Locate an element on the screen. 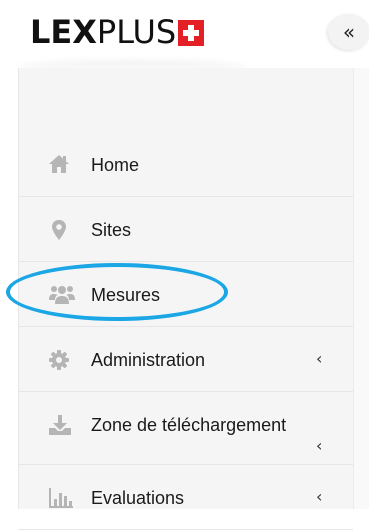 The width and height of the screenshot is (369, 530). sidebar-item-administration: Administration ‹ is located at coordinates (185, 359).